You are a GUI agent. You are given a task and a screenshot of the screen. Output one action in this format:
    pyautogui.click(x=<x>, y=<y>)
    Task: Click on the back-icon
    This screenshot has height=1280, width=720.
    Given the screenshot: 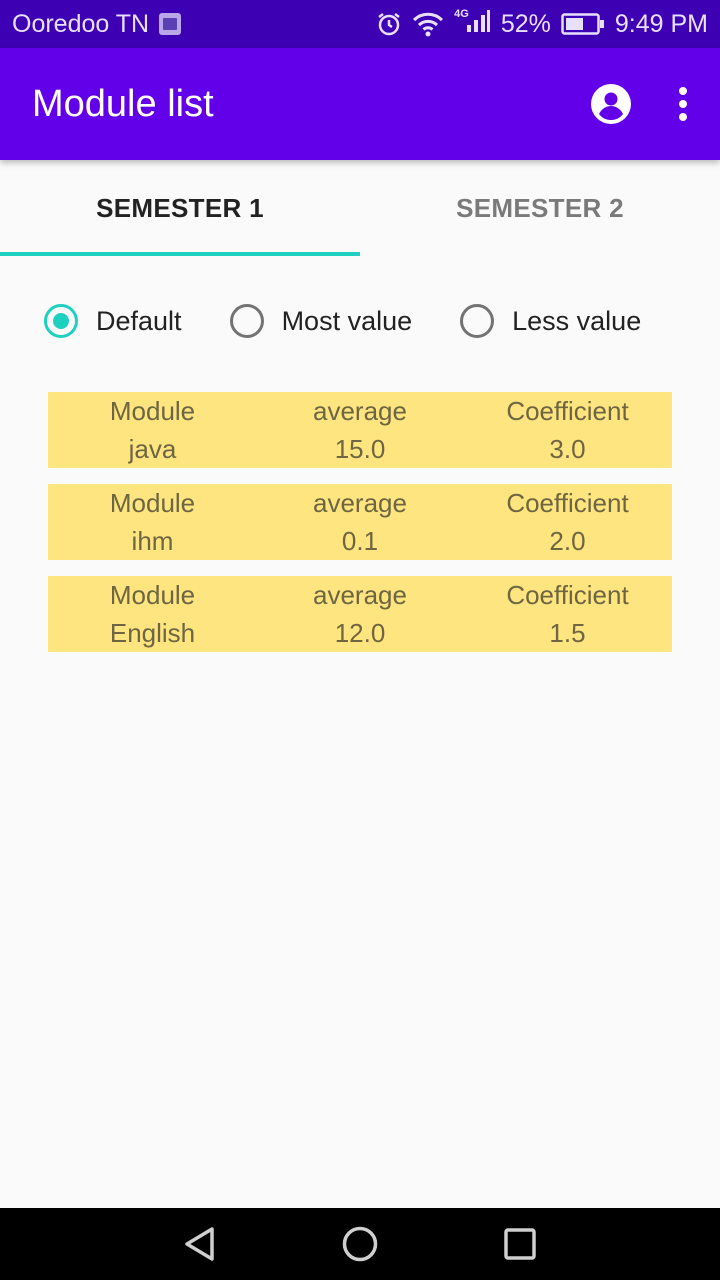 What is the action you would take?
    pyautogui.click(x=200, y=1246)
    